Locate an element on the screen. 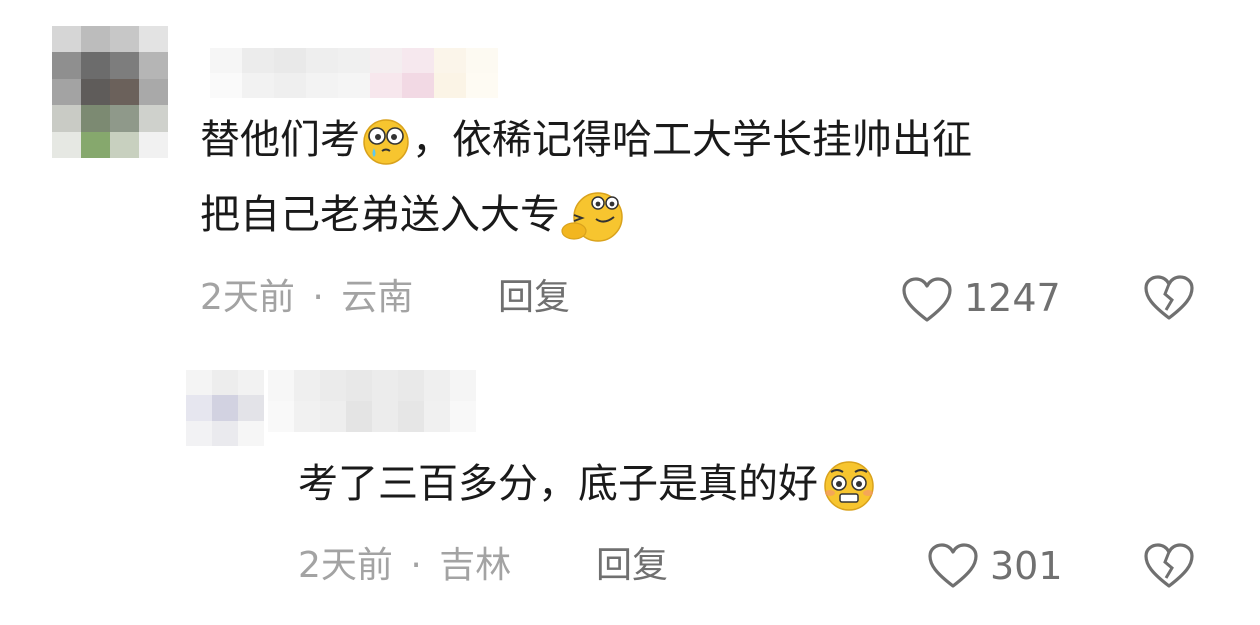  reply-text: 考了三百多分，底子是真的好 is located at coordinates (558, 484).